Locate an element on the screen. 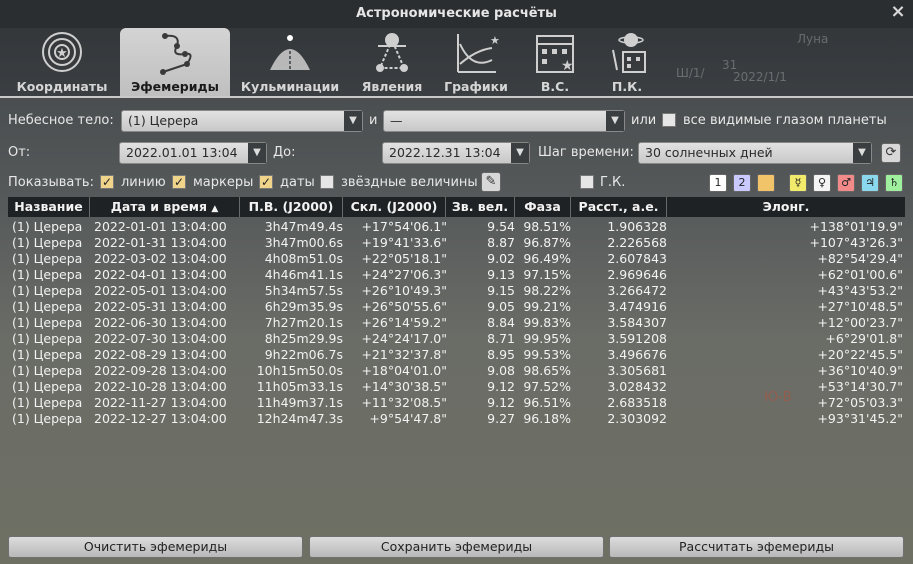  cell-datetime: 2022-03-02 13:04:00 is located at coordinates (160, 258).